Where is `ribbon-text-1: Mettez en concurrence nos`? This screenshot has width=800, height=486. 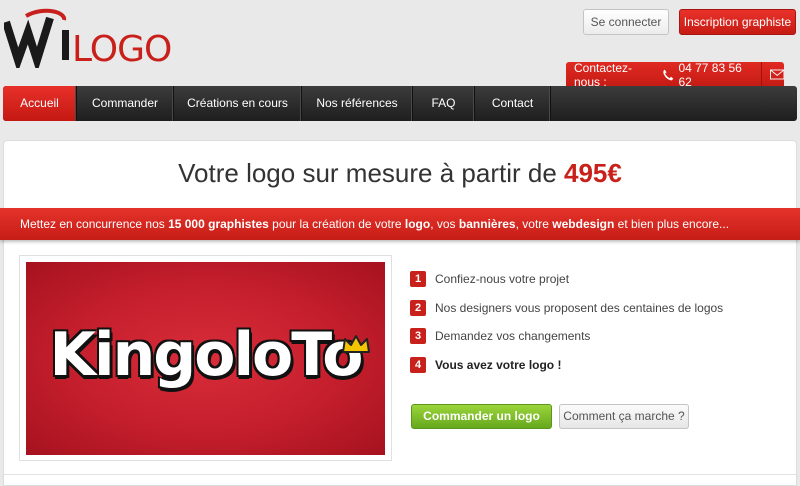 ribbon-text-1: Mettez en concurrence nos is located at coordinates (94, 224).